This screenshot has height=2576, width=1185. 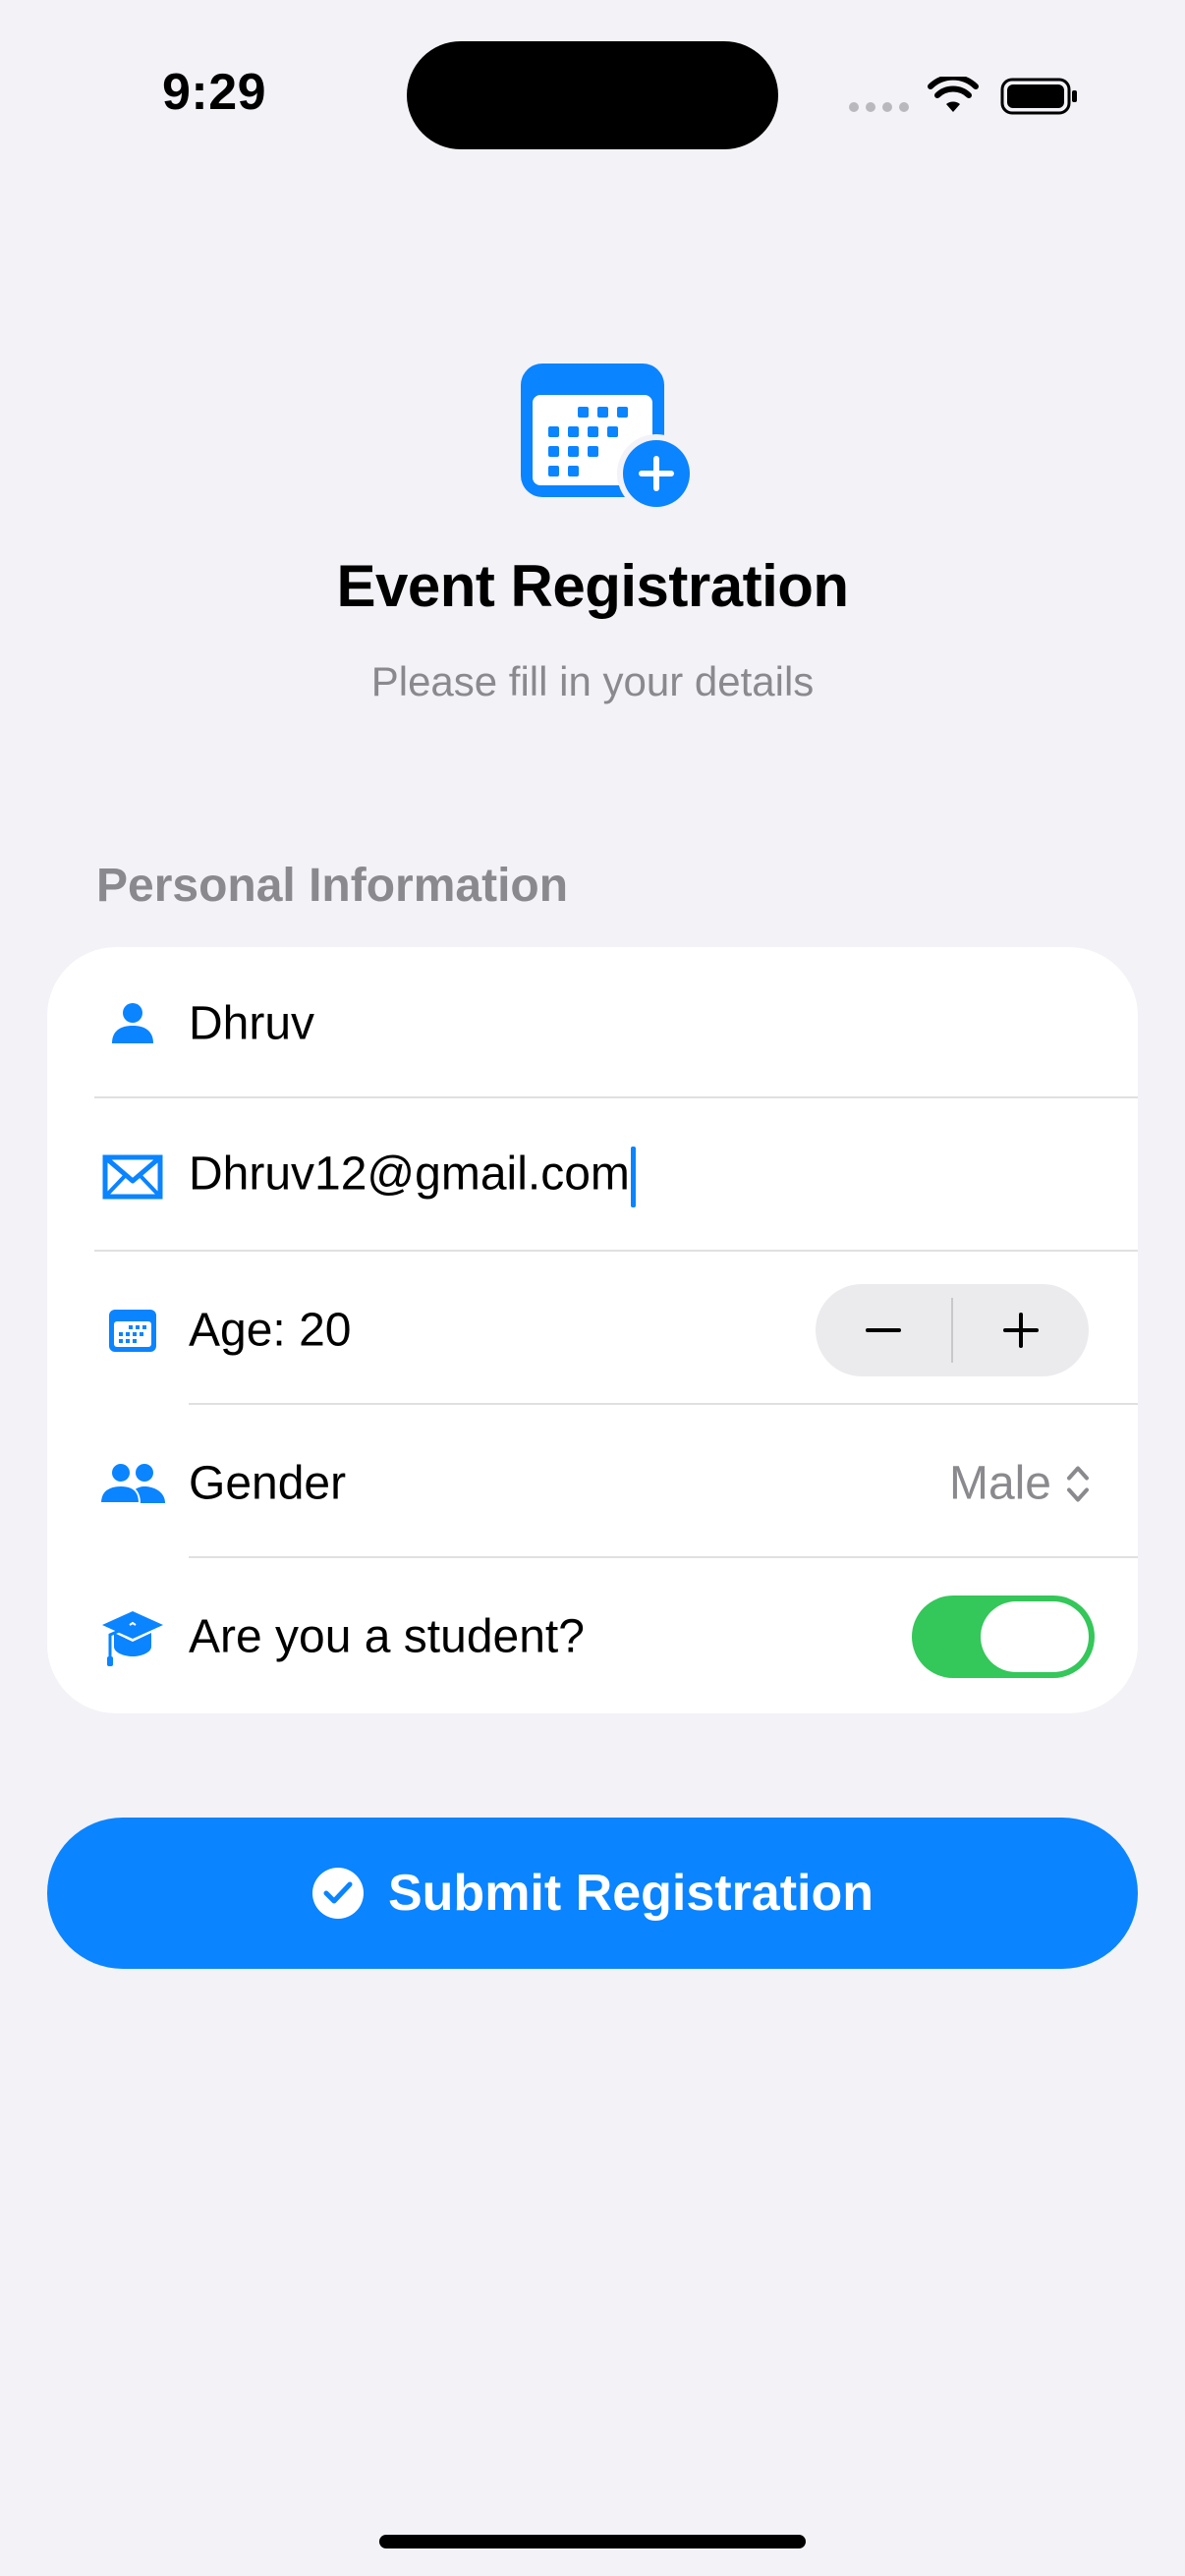 I want to click on name-row: Dhruv, so click(x=592, y=1023).